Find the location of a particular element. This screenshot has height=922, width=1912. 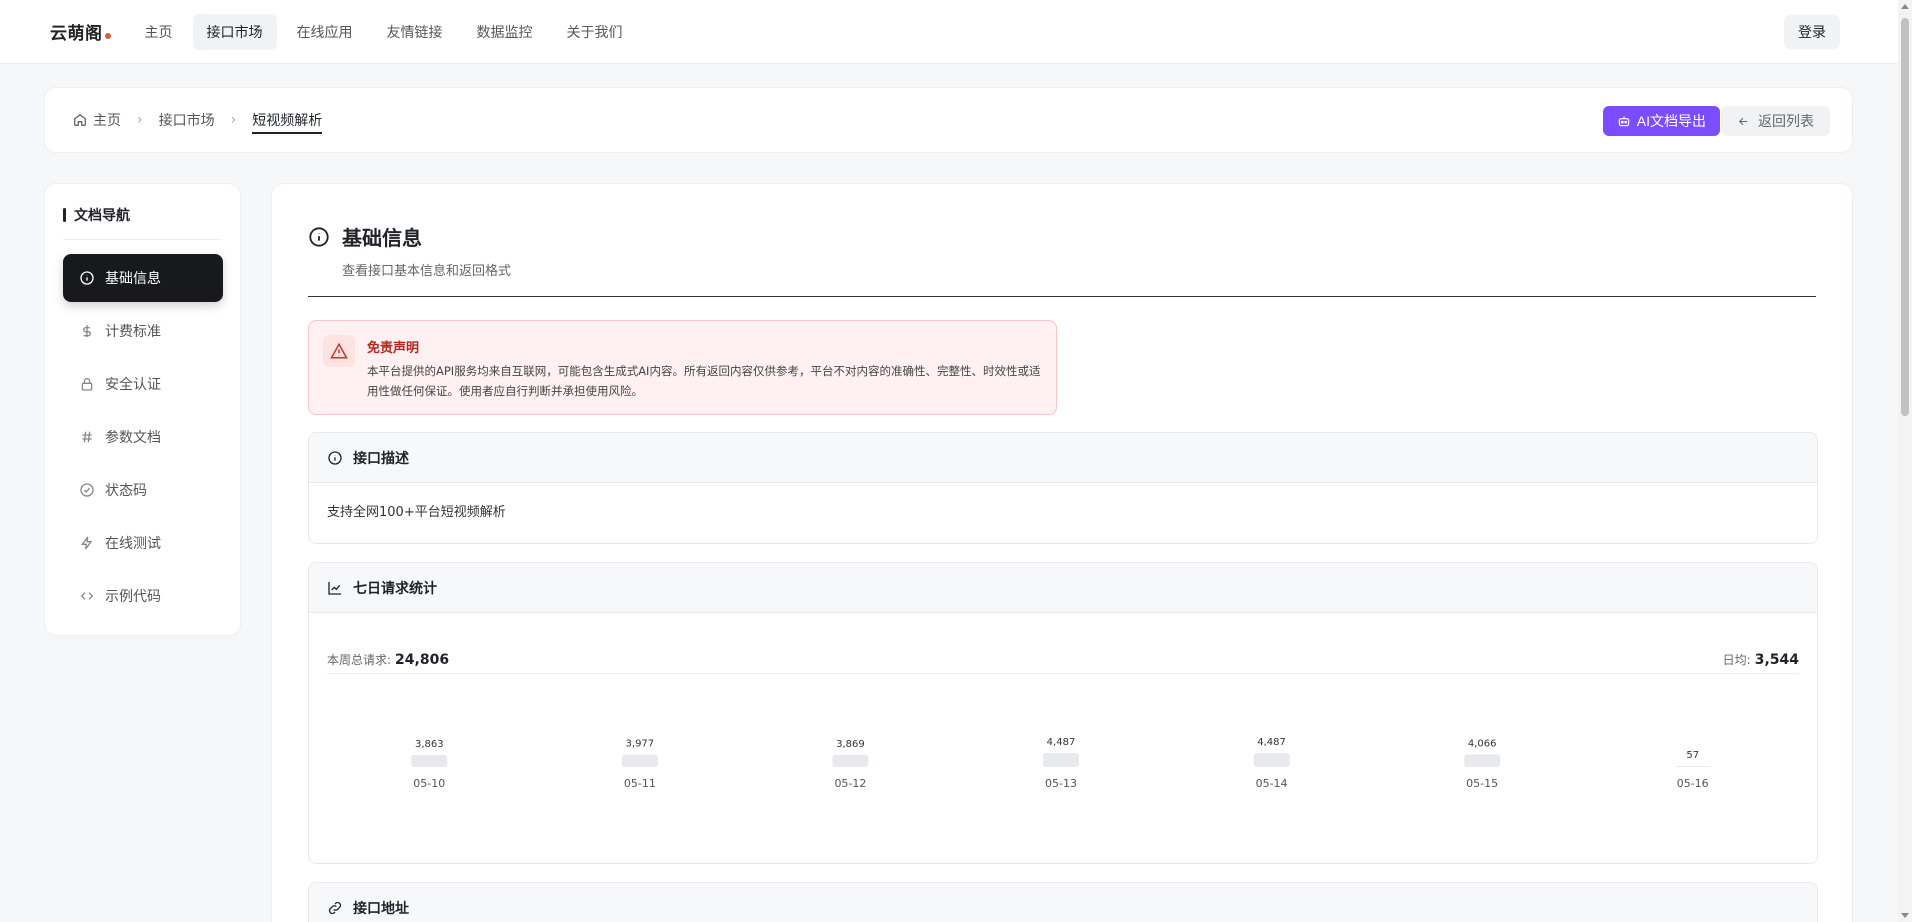

bolt-icon is located at coordinates (87, 543).